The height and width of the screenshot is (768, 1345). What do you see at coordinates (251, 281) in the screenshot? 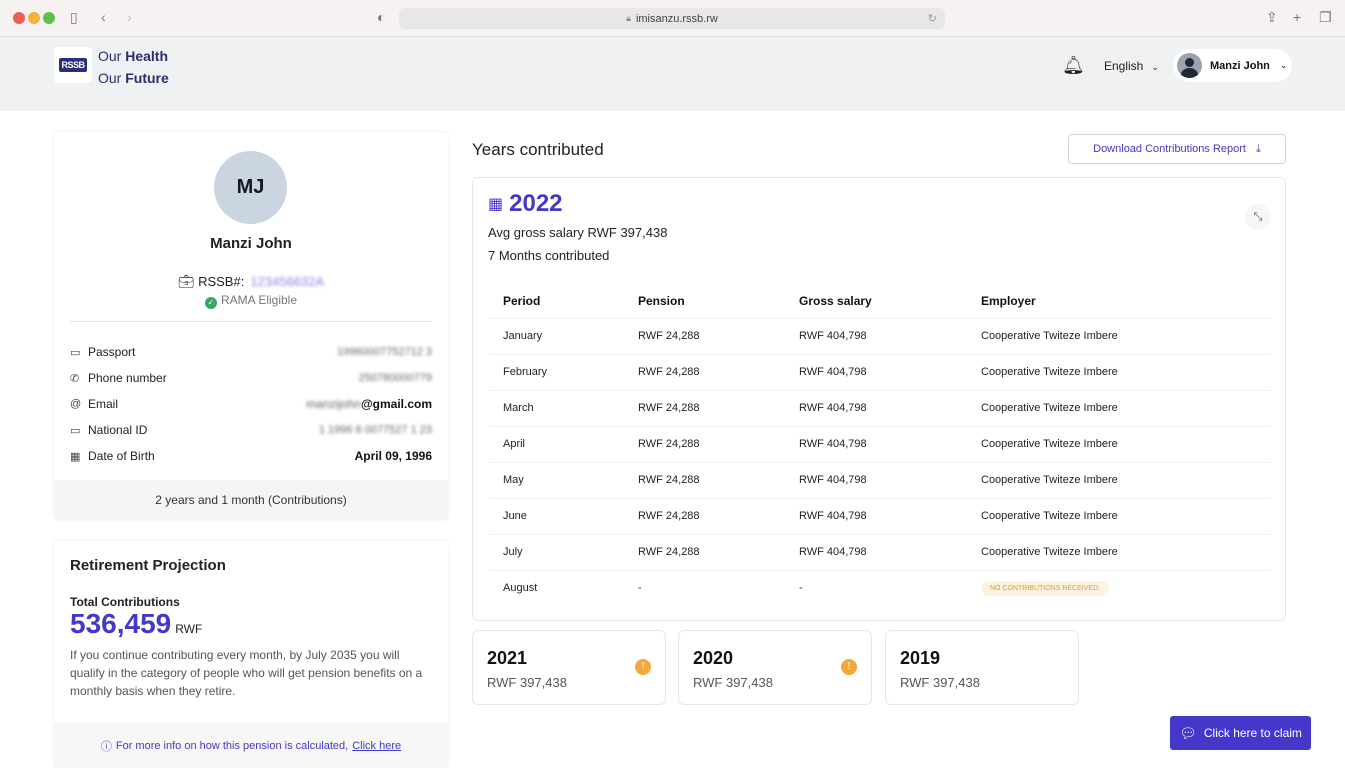
I see `rssb-number: 💼︎ RSSB#: 123456632A` at bounding box center [251, 281].